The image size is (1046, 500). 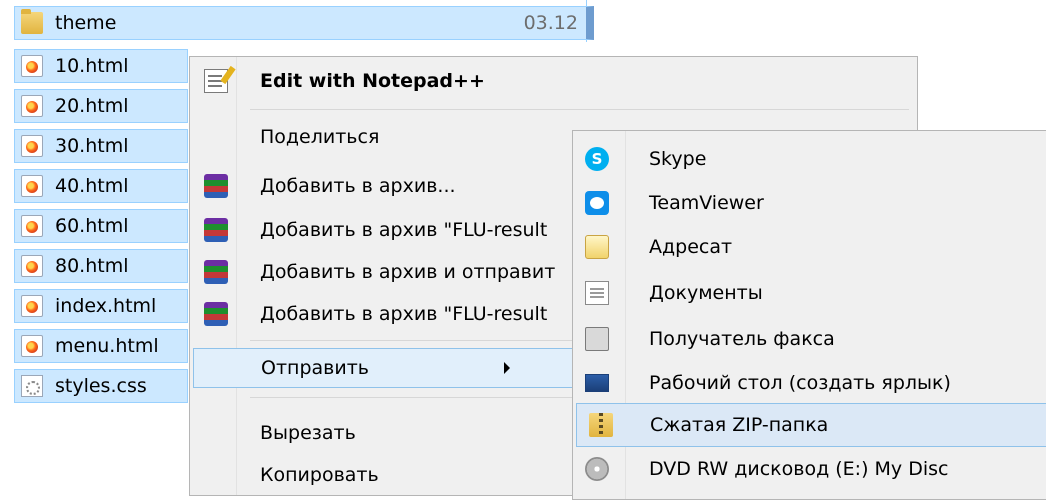 I want to click on submenu-item-zip: Сжатая ZIP-папка, so click(x=811, y=425).